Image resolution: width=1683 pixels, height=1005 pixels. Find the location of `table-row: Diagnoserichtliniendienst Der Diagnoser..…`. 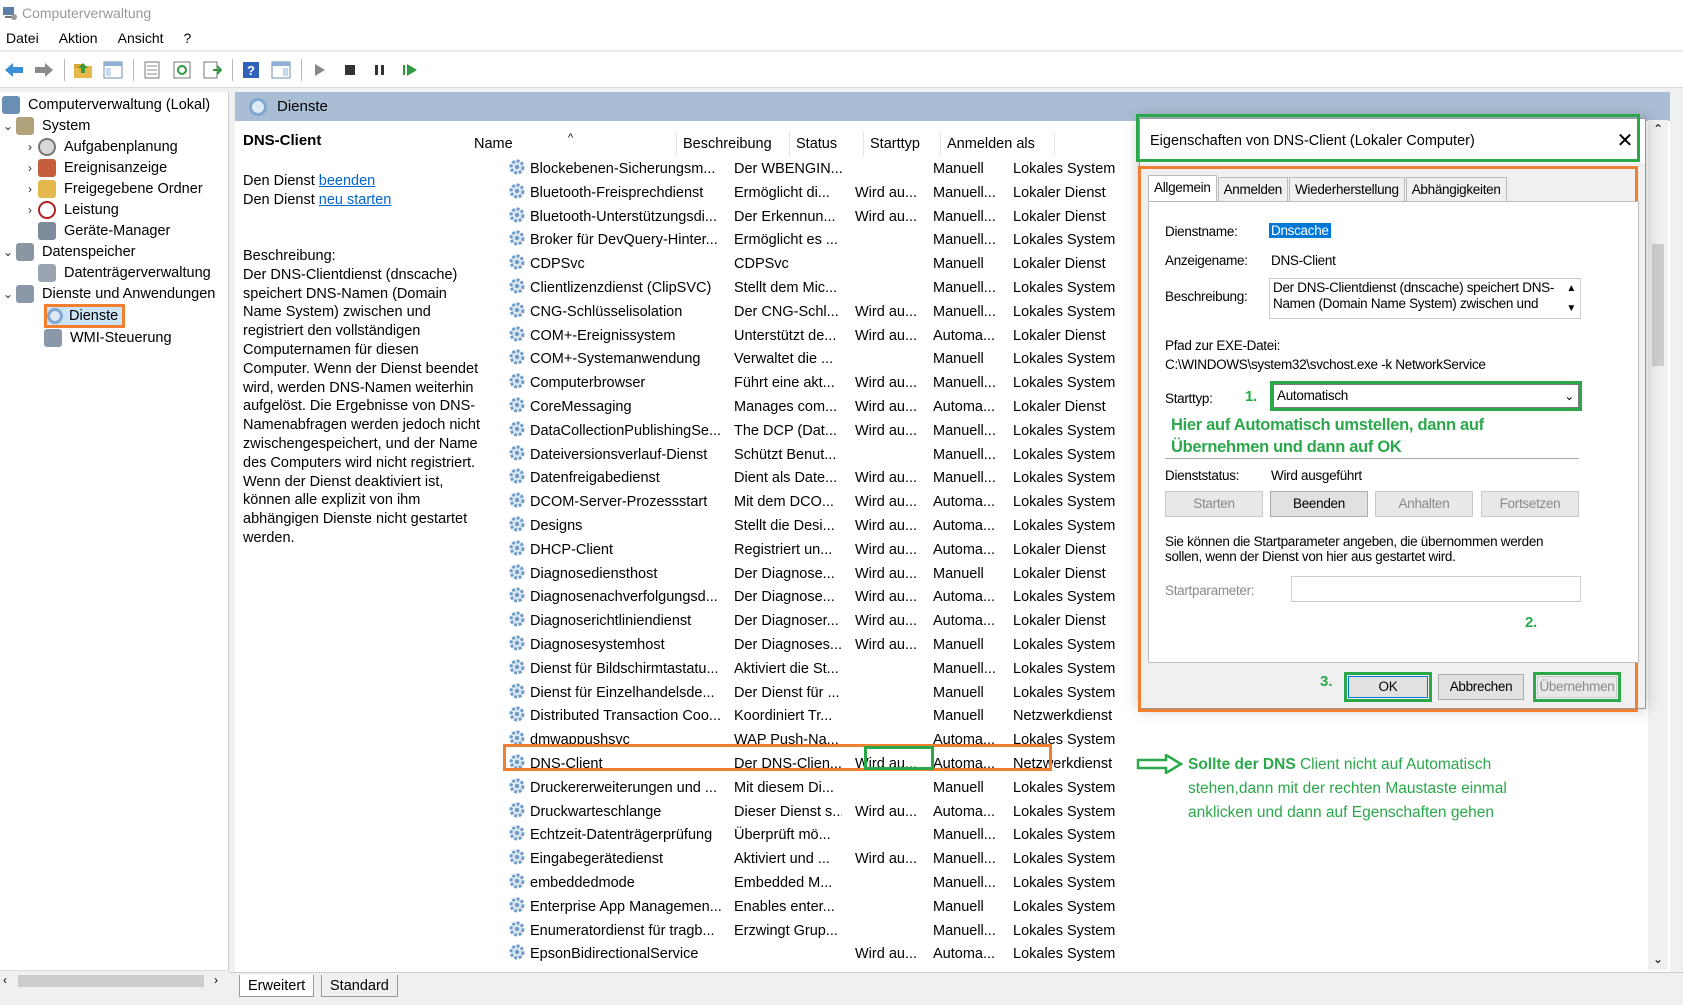

table-row: Diagnoserichtliniendienst Der Diagnoser..… is located at coordinates (735, 622).